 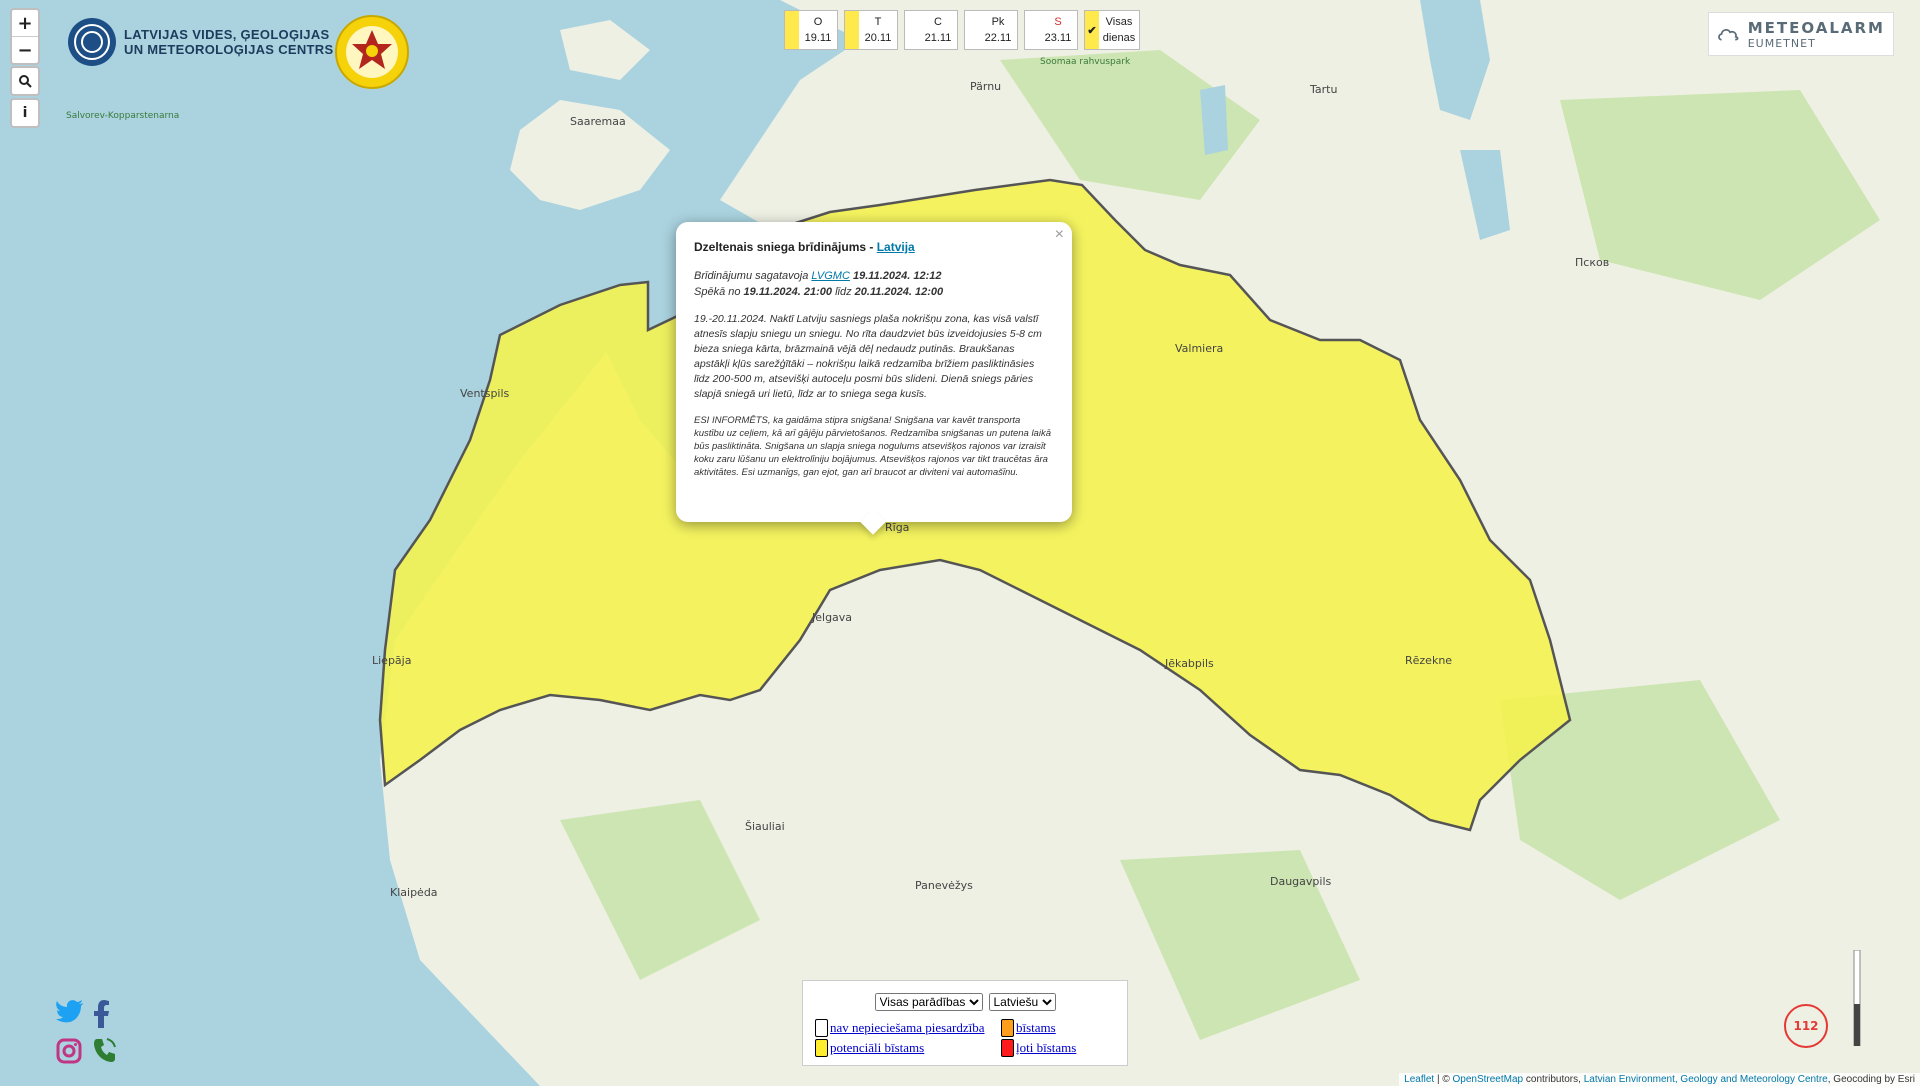 I want to click on scale-gauge, so click(x=1857, y=998).